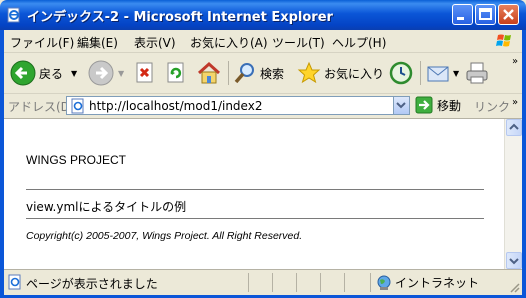 This screenshot has width=526, height=298. What do you see at coordinates (460, 18) in the screenshot?
I see `minimize-icon` at bounding box center [460, 18].